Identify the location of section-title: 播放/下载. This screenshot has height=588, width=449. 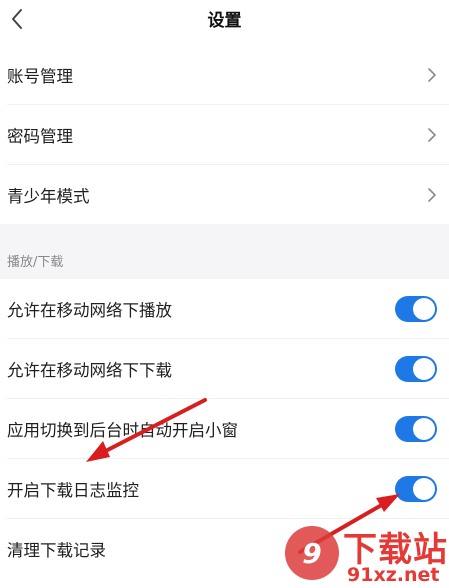
(35, 262).